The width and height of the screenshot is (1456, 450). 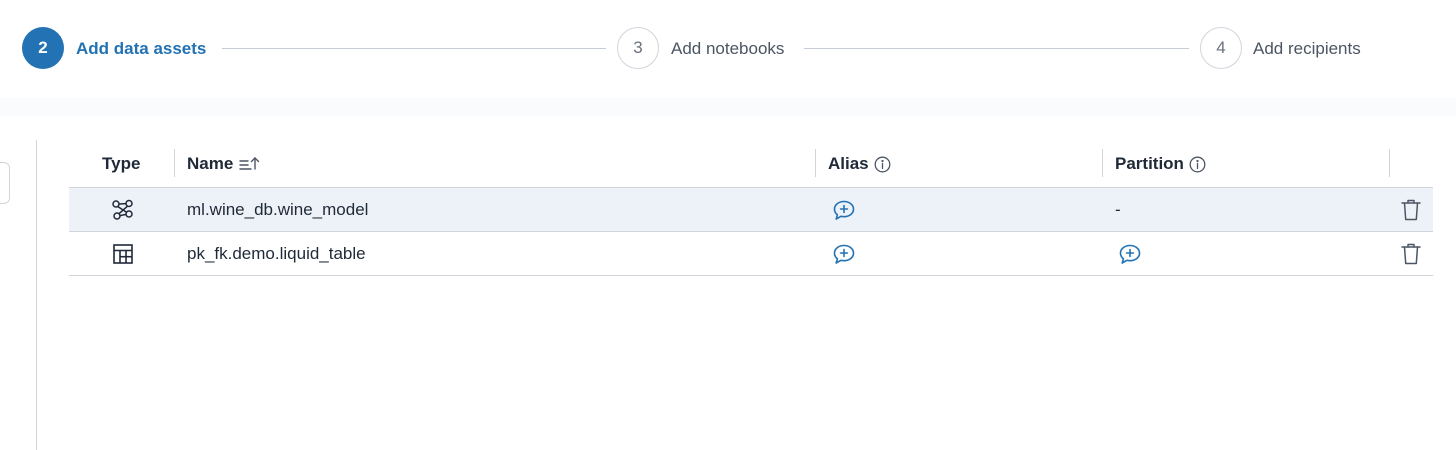 What do you see at coordinates (141, 49) in the screenshot?
I see `step-2-label: Add data assets` at bounding box center [141, 49].